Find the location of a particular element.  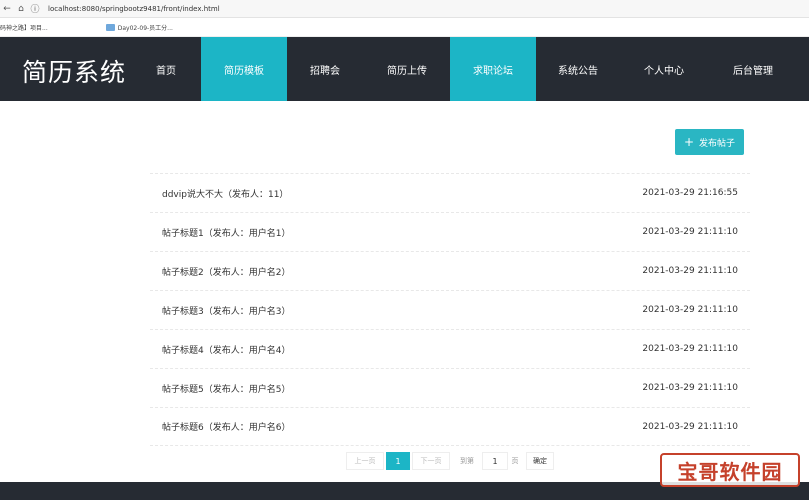

page-suffix-label: 页 is located at coordinates (515, 461).